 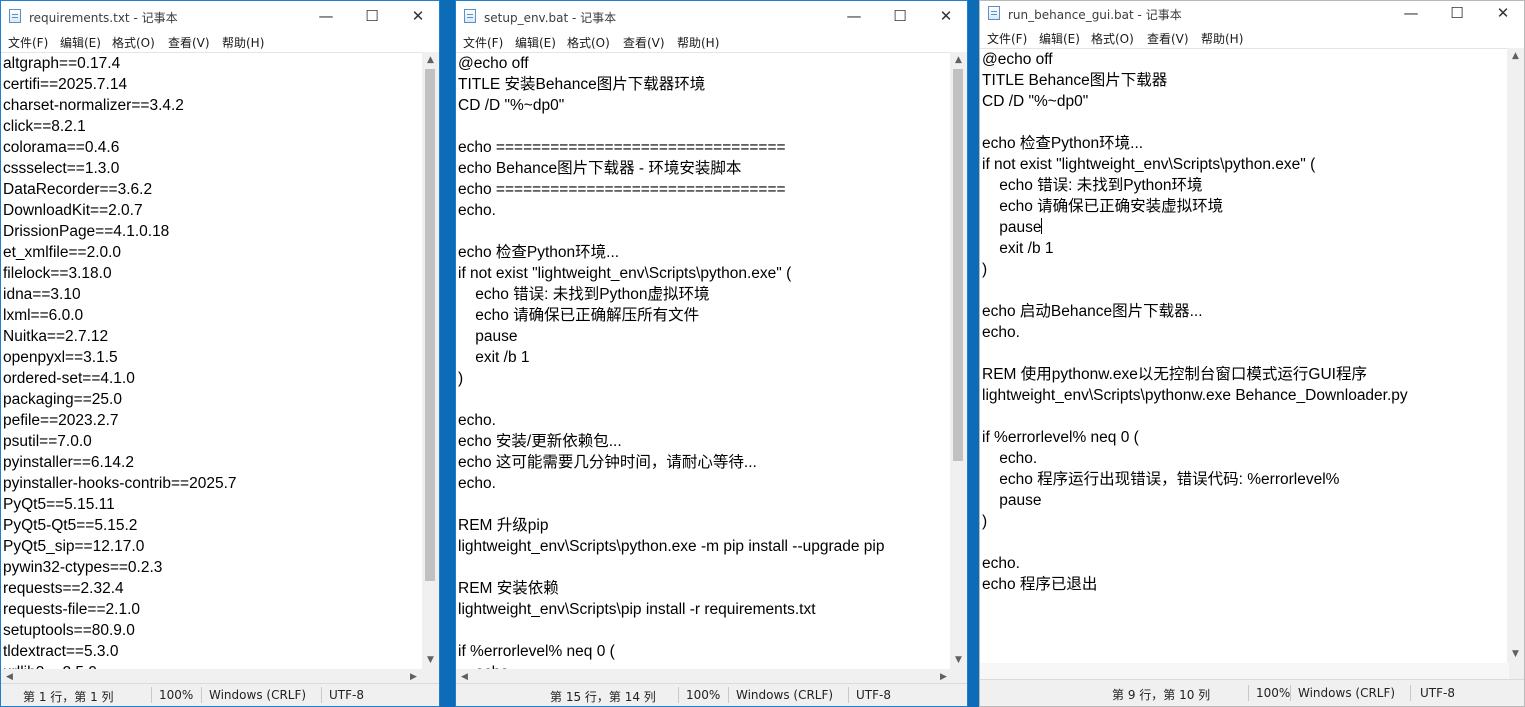 I want to click on text-line: requests==2.32.4, so click(x=63, y=588).